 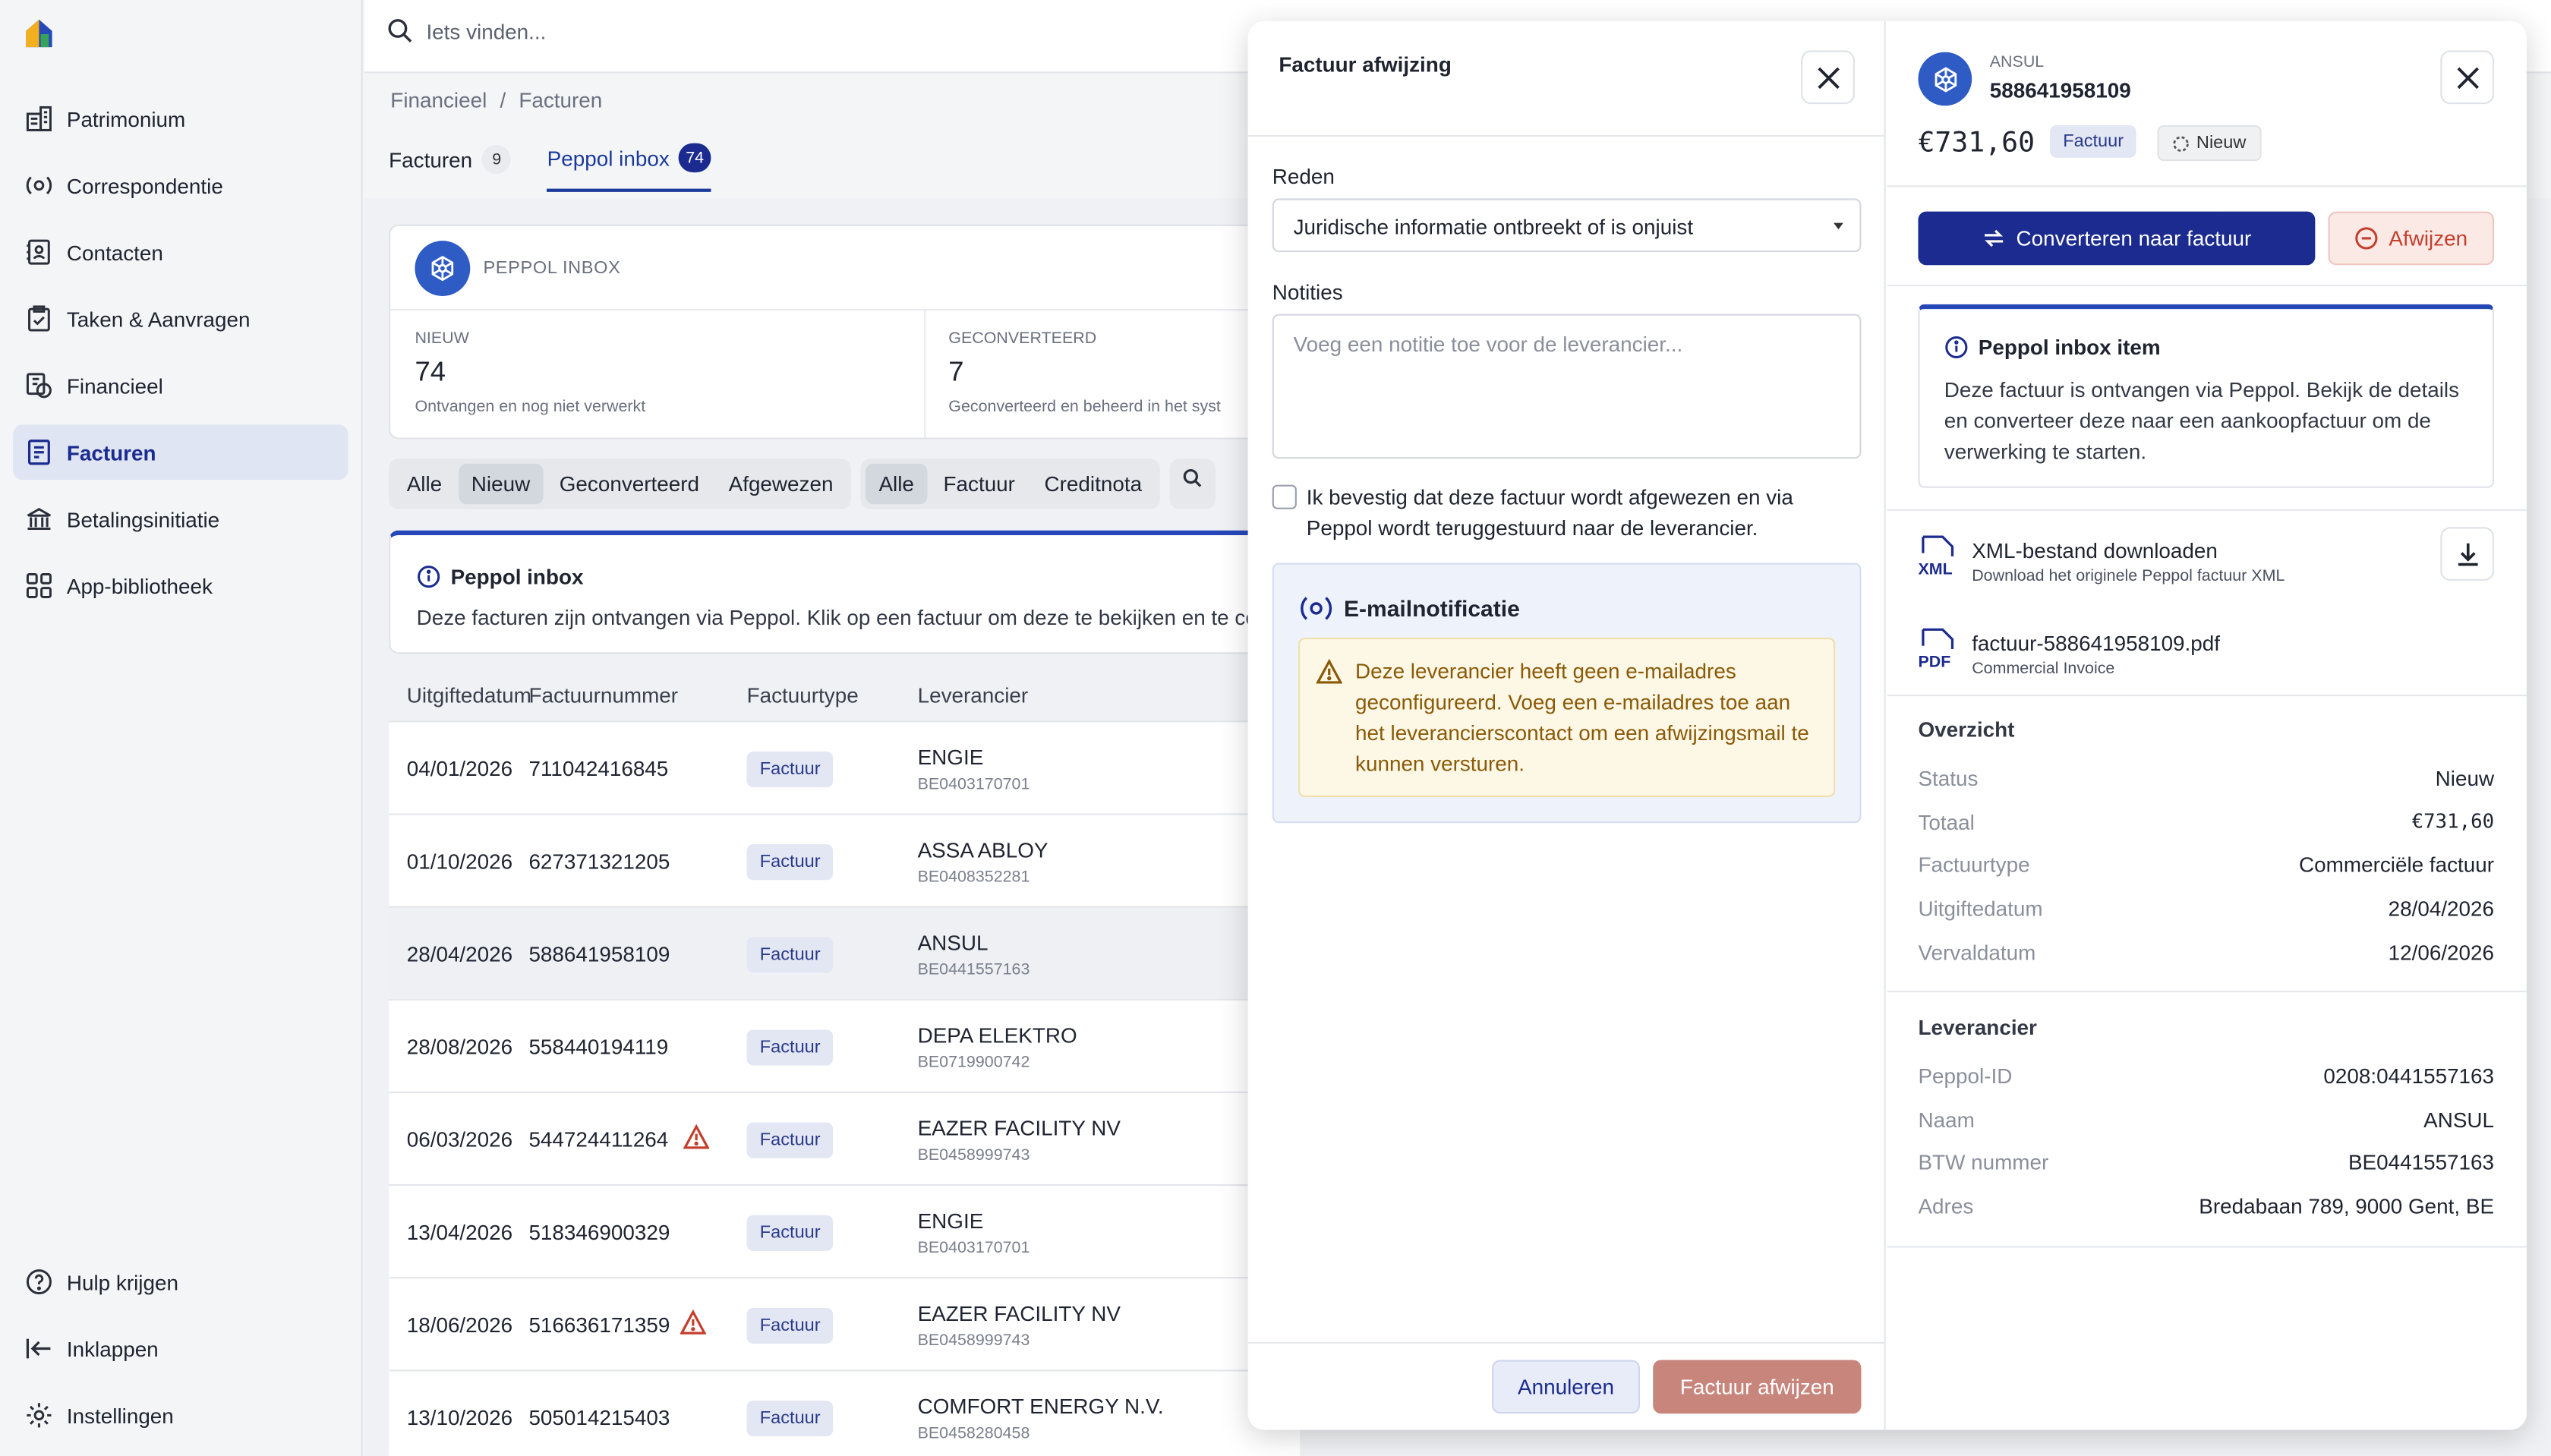 I want to click on supplier-vat: BE0441557163, so click(x=973, y=970).